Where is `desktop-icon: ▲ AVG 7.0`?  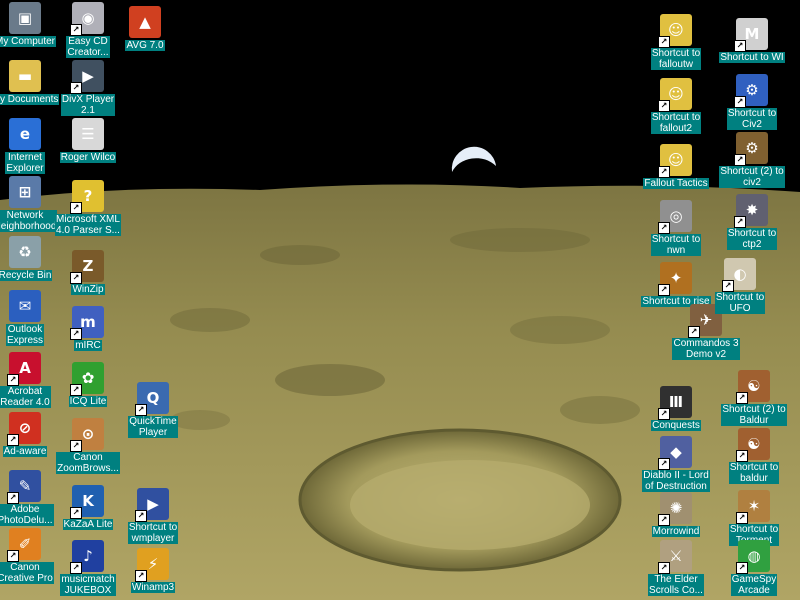 desktop-icon: ▲ AVG 7.0 is located at coordinates (145, 28).